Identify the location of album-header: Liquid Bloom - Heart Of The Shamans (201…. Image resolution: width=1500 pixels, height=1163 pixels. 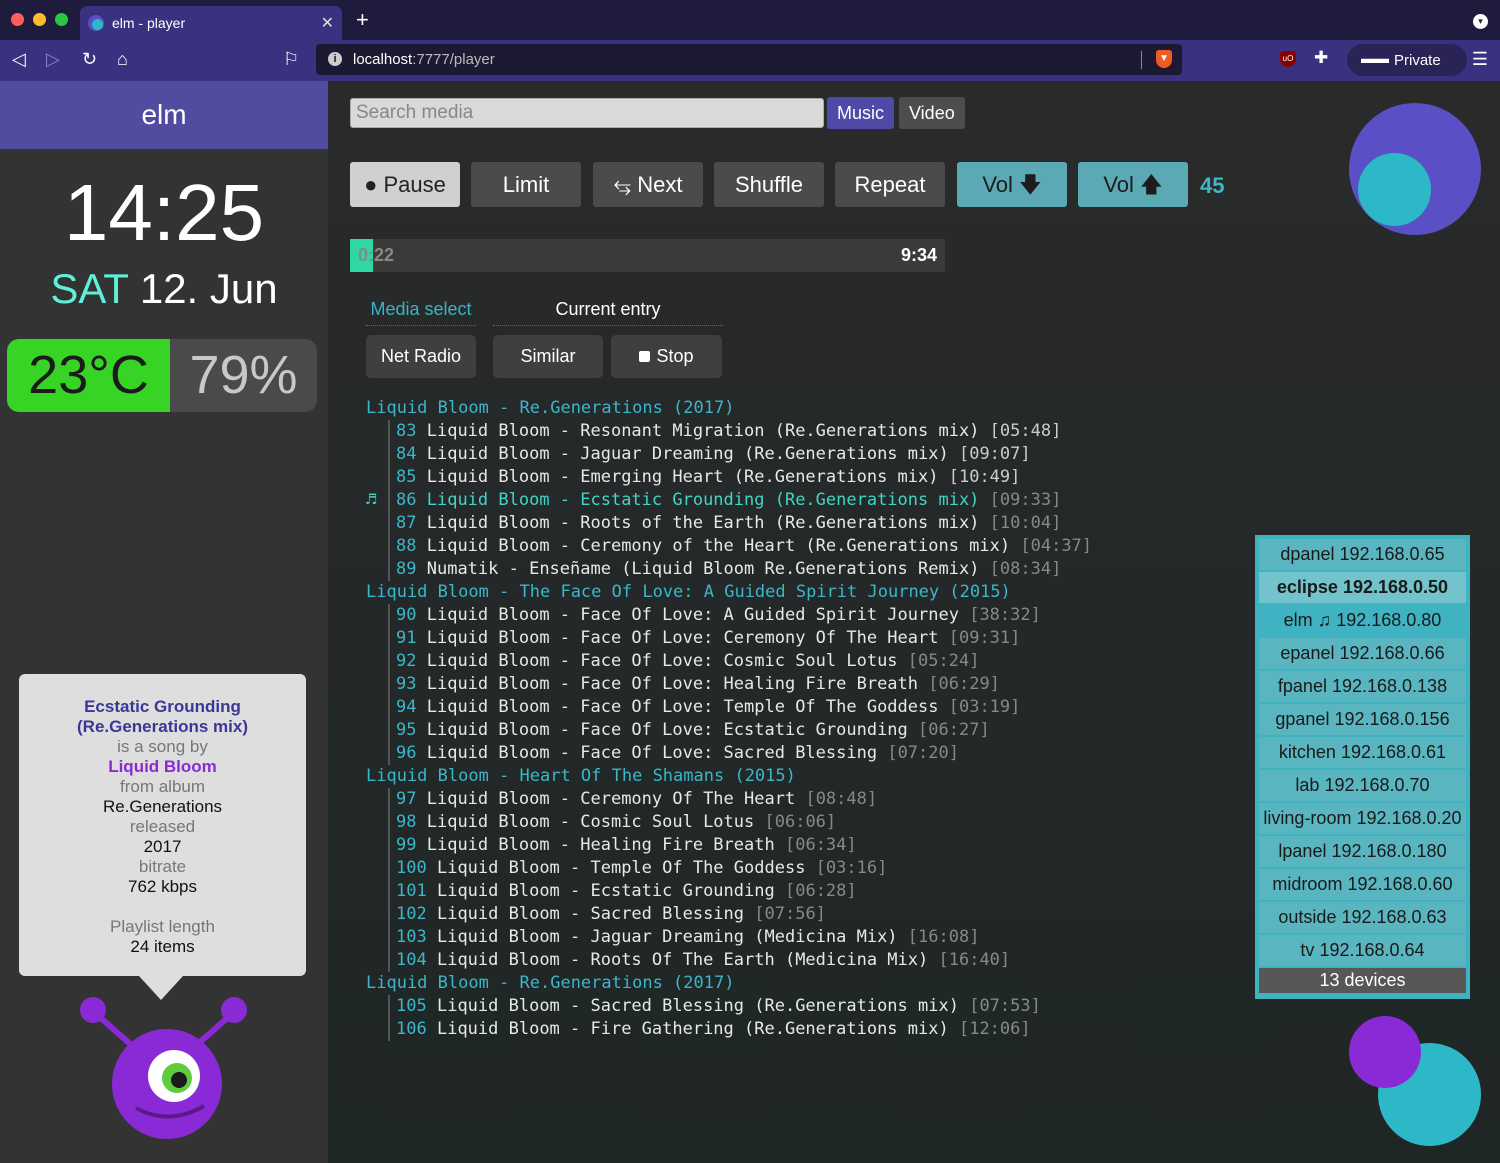
(746, 776).